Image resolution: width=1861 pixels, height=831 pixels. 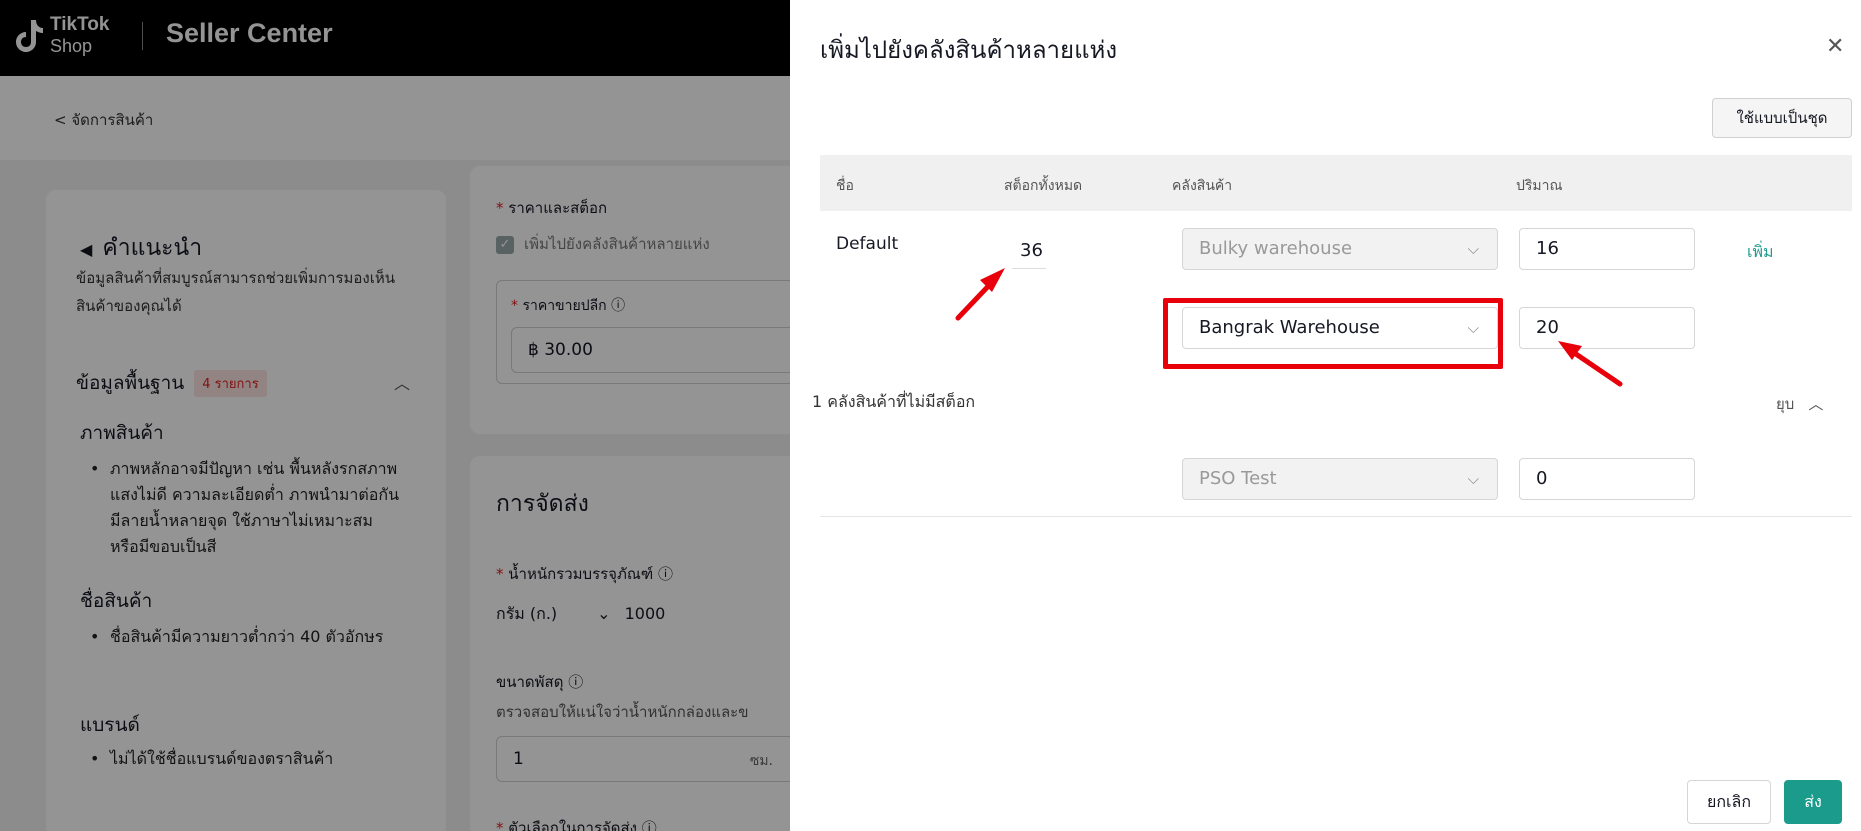 I want to click on warehouse-select-bulky: Bulky warehouse ⌵, so click(x=1340, y=249).